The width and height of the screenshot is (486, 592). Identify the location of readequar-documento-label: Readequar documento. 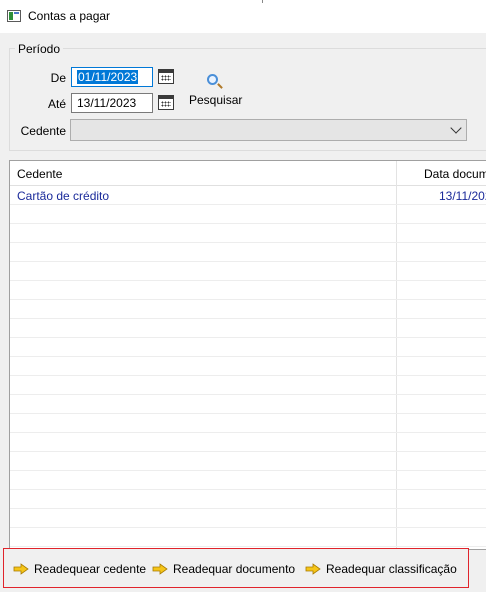
(234, 569).